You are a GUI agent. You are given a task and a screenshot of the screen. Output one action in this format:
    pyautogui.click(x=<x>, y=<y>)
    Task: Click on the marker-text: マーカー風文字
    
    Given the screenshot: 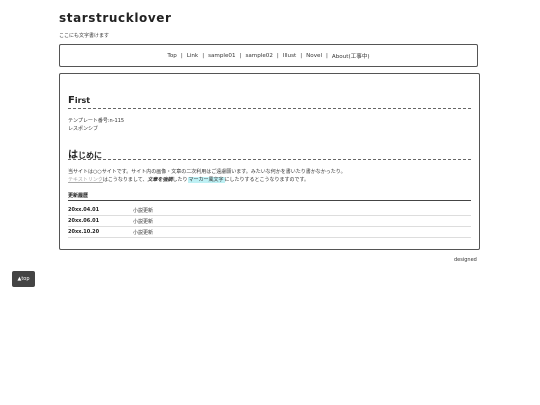 What is the action you would take?
    pyautogui.click(x=206, y=180)
    